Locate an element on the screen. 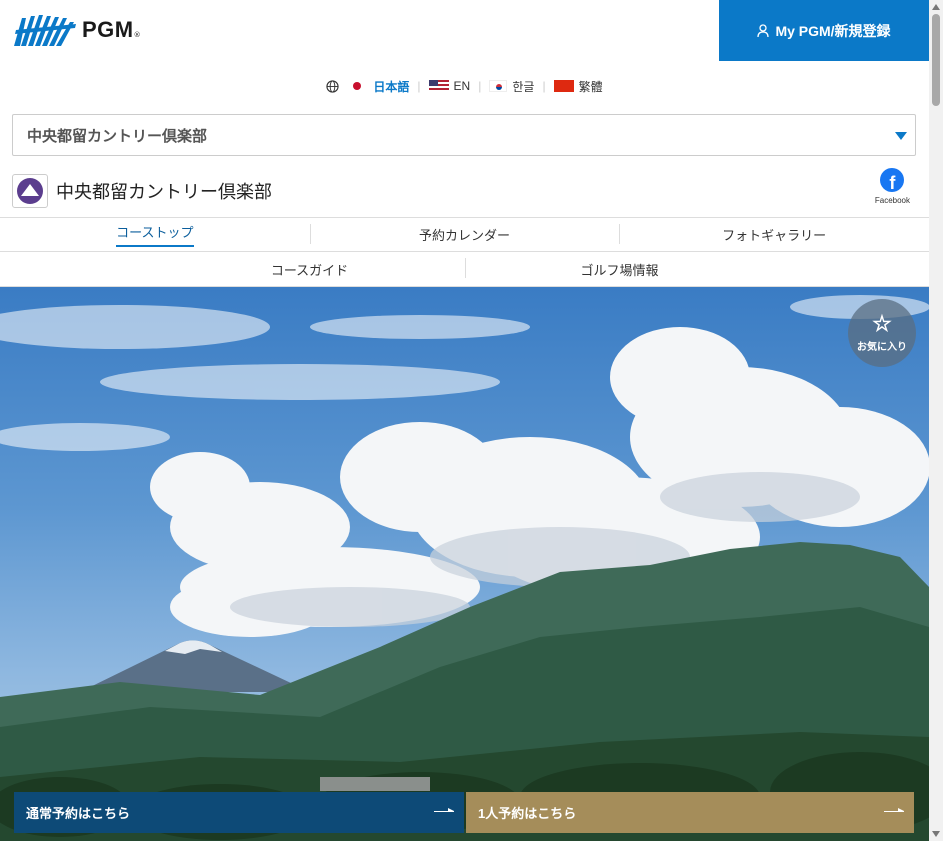 This screenshot has width=943, height=841. language-switcher: 日本語 | EN | 한글 | 繁體 is located at coordinates (464, 86).